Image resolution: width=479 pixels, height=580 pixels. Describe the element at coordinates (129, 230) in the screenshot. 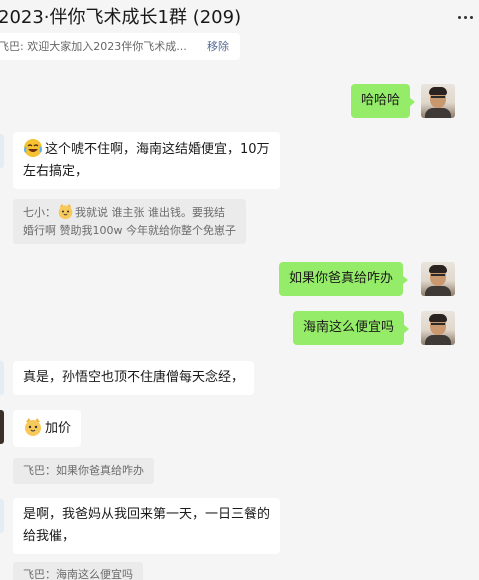

I see `quote-text-line: 婚行啊 赞助我100w 今年就给你整个免崽子` at that location.